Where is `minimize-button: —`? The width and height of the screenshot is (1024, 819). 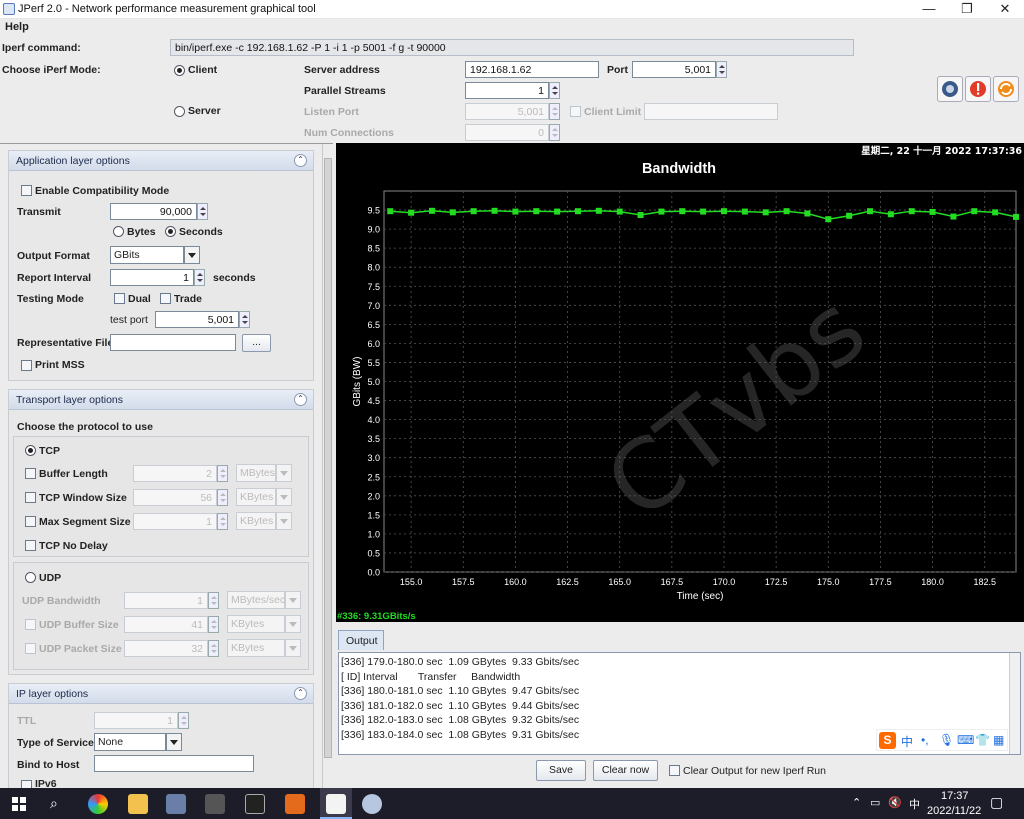 minimize-button: — is located at coordinates (929, 9).